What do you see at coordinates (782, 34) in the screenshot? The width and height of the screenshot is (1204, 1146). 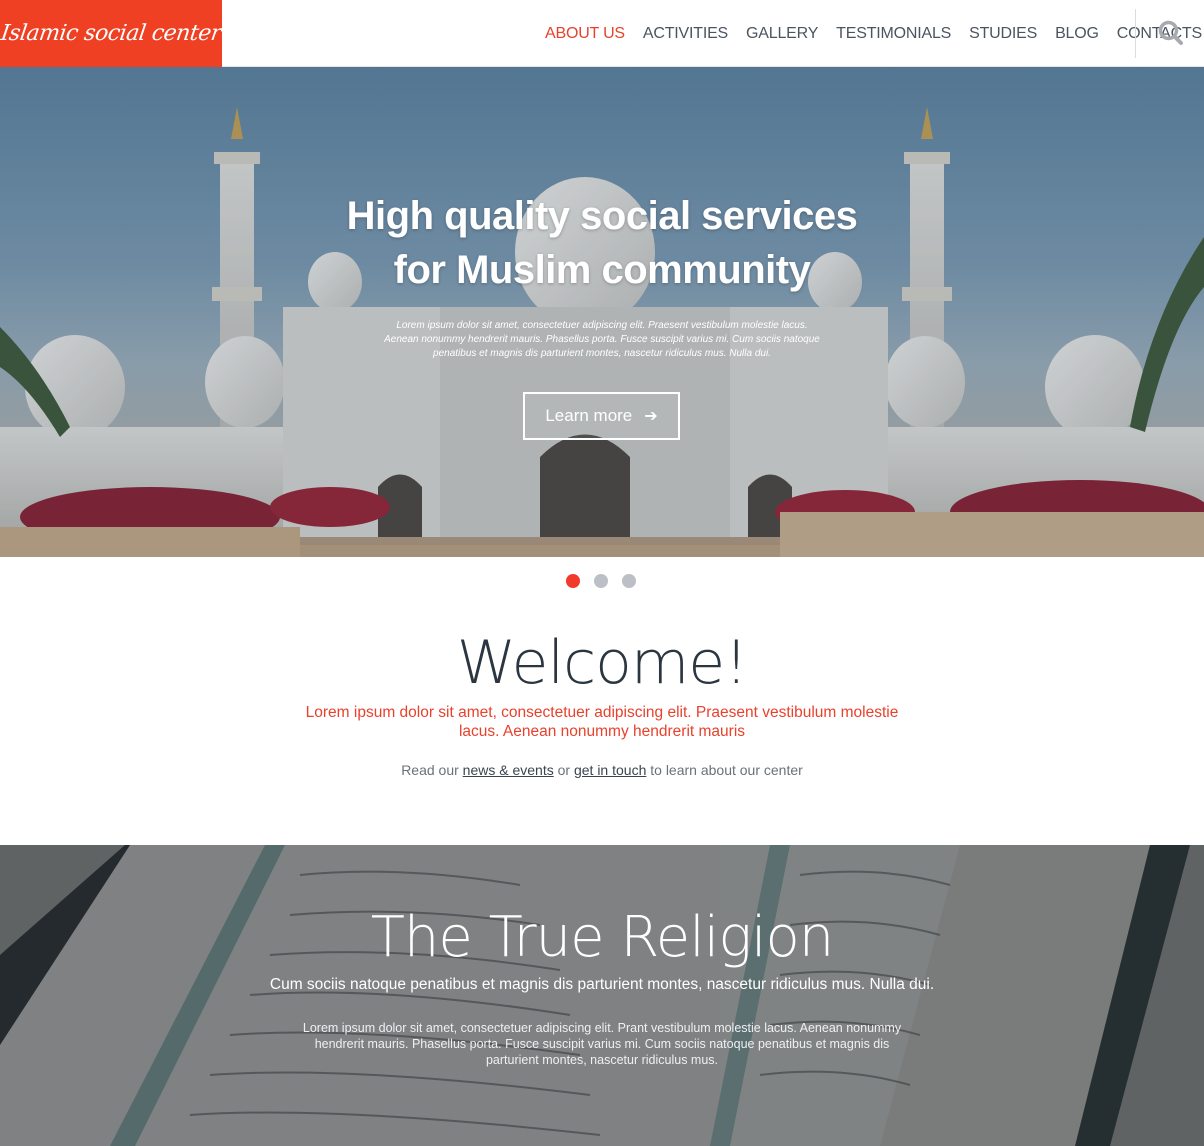 I see `nav-item-gallery: GALLERY` at bounding box center [782, 34].